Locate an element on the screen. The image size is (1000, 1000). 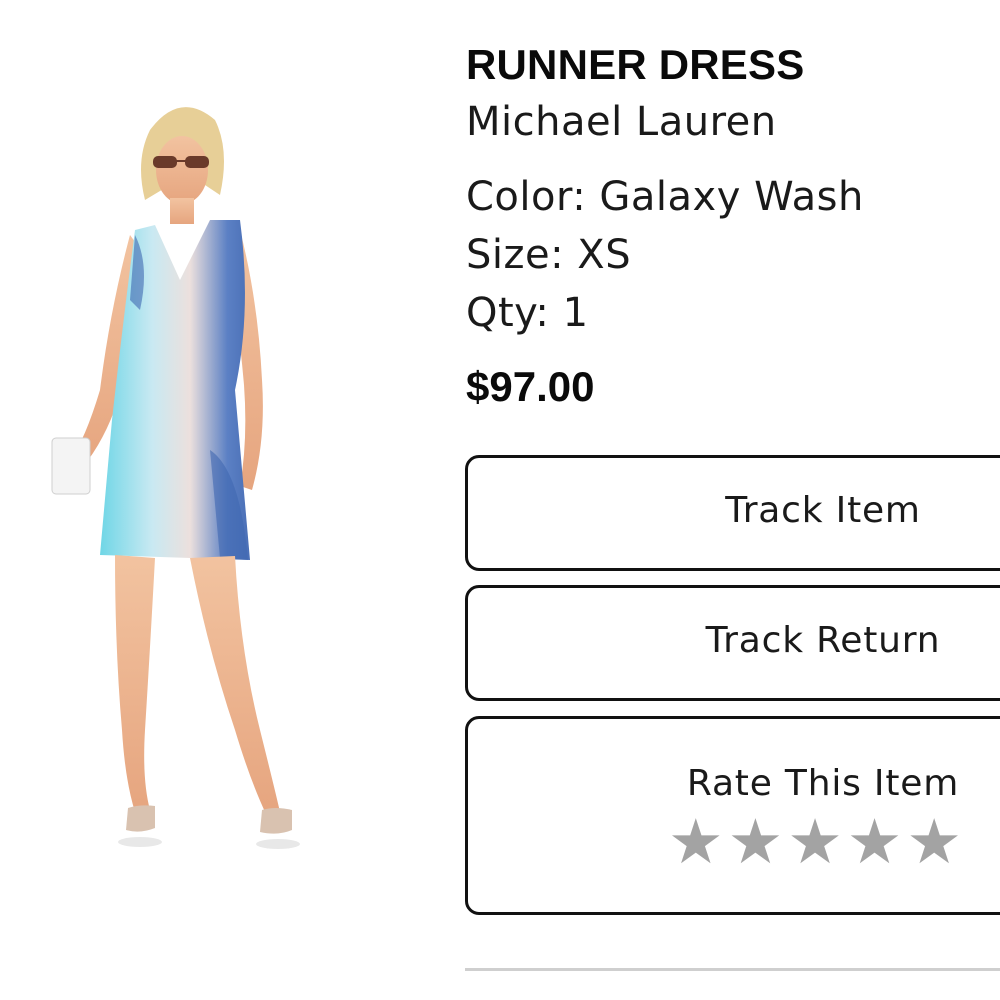
rate-item-label: Rate This Item is located at coordinates (823, 783).